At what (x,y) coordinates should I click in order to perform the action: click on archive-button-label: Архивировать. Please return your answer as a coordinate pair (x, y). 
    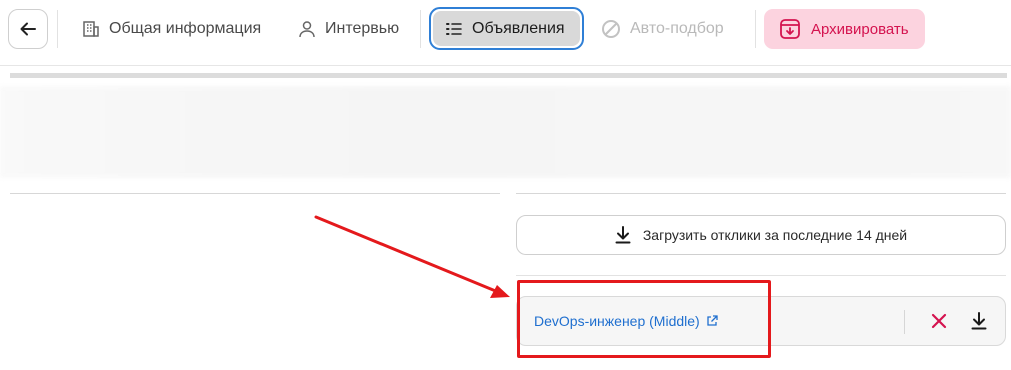
    Looking at the image, I should click on (860, 29).